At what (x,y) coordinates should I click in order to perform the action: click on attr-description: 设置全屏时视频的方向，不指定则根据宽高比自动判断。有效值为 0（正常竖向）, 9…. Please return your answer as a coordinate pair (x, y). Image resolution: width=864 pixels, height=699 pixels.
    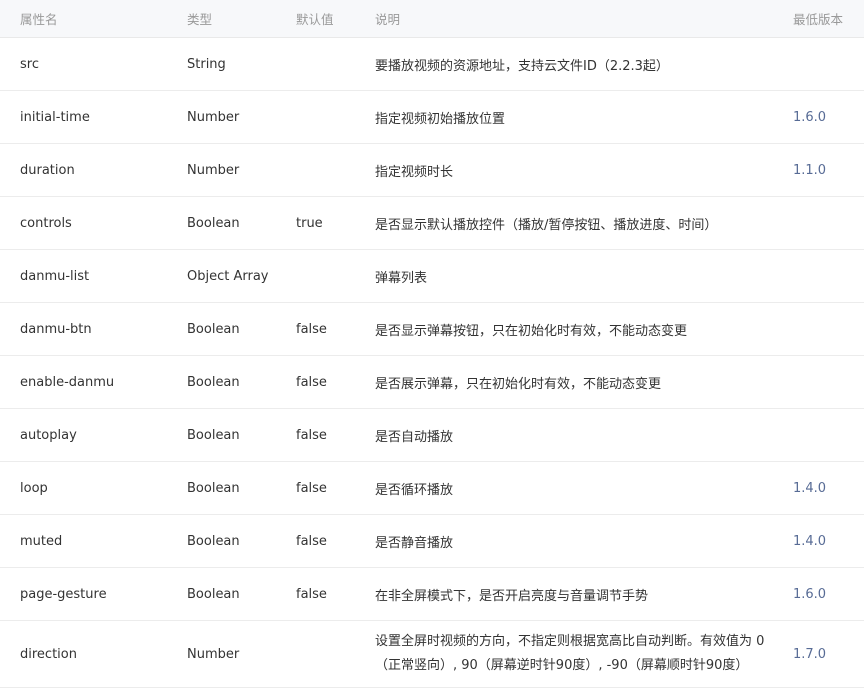
    Looking at the image, I should click on (570, 653).